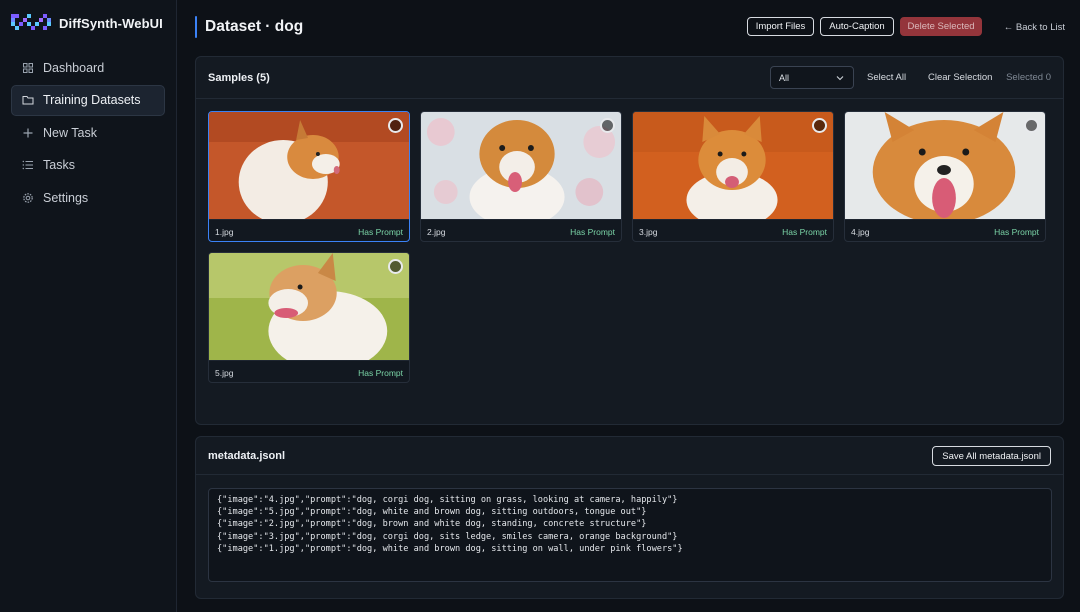  Describe the element at coordinates (1034, 27) in the screenshot. I see `back-to-list-link: ← Back to List` at that location.